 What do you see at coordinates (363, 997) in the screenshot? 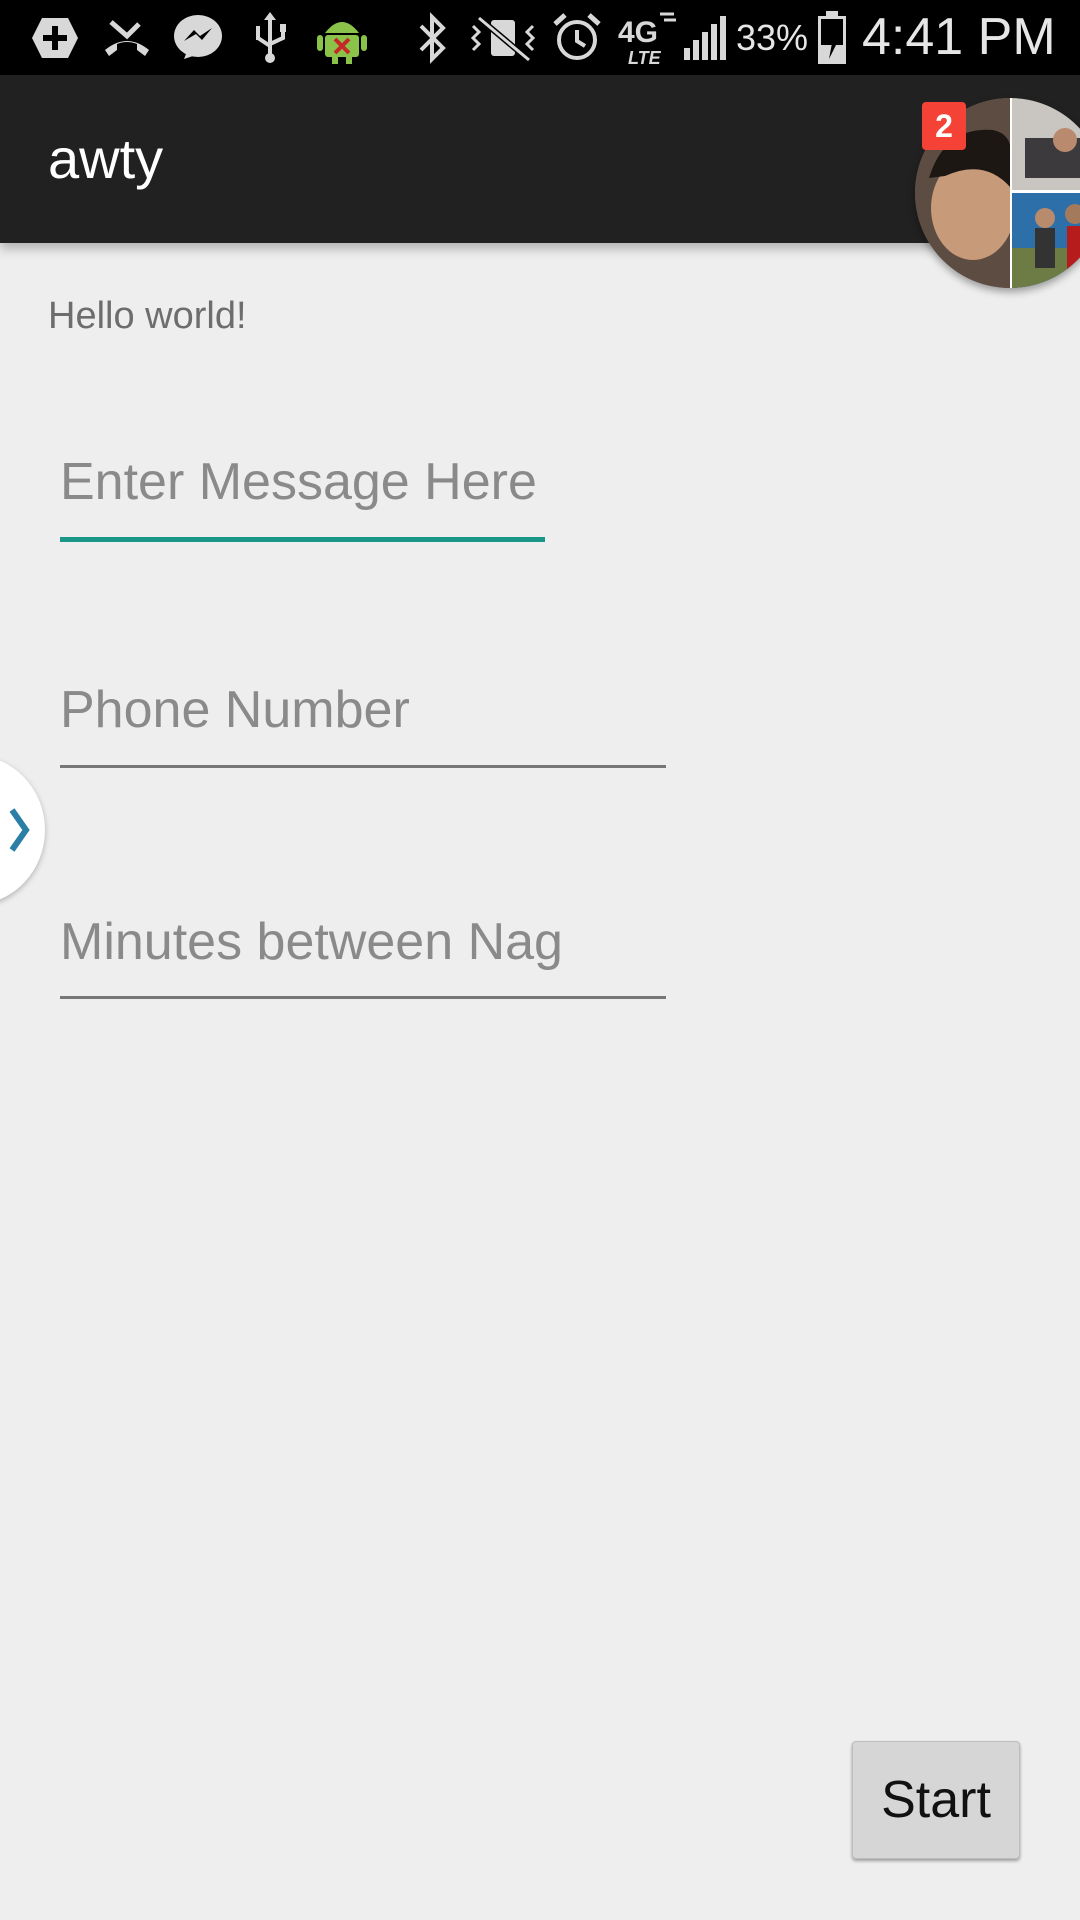
I see `minutes-between-nag-underline` at bounding box center [363, 997].